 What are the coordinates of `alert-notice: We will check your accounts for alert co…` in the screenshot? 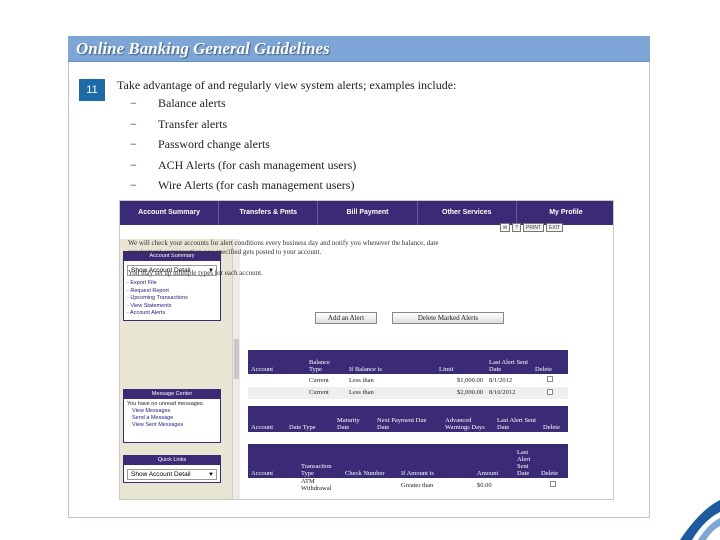 It's located at (283, 247).